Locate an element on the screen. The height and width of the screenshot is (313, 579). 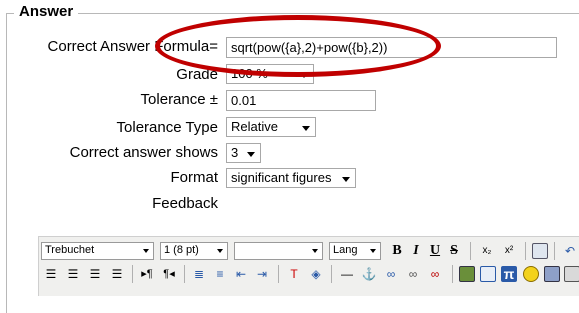
lang-select: Lang is located at coordinates (355, 251).